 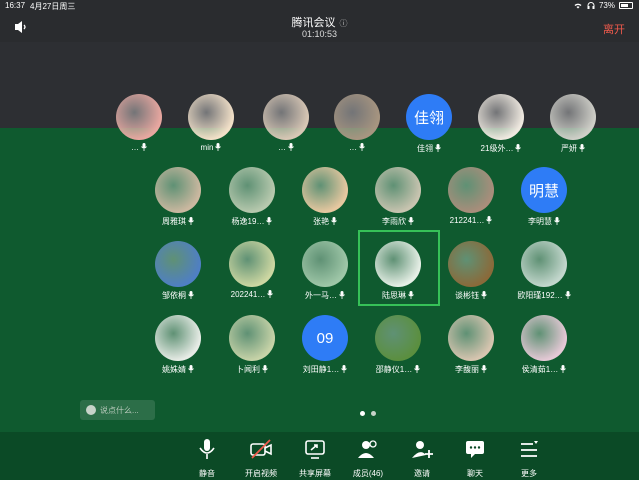 I want to click on members-button: 成员(46), so click(x=368, y=458).